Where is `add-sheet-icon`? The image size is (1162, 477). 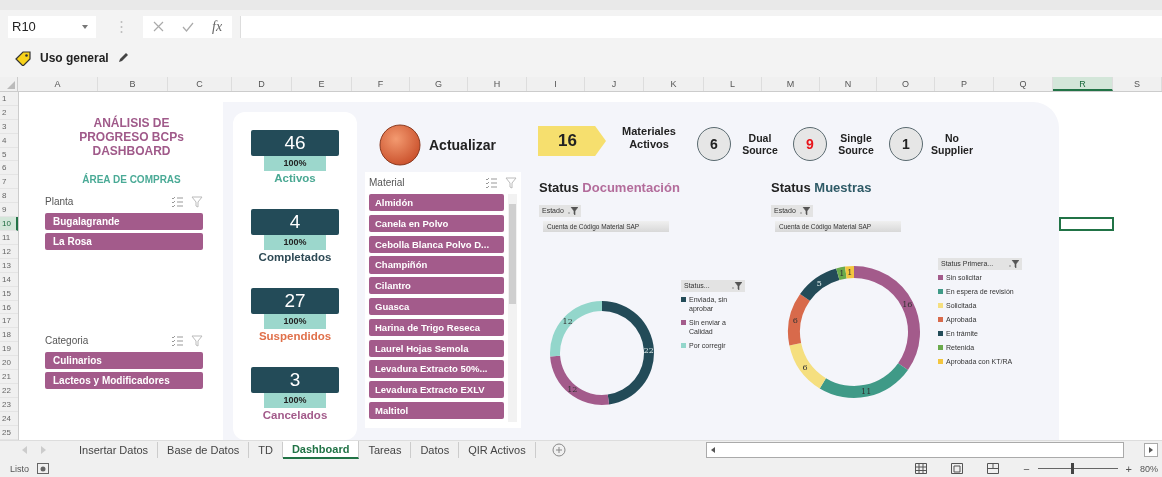 add-sheet-icon is located at coordinates (558, 450).